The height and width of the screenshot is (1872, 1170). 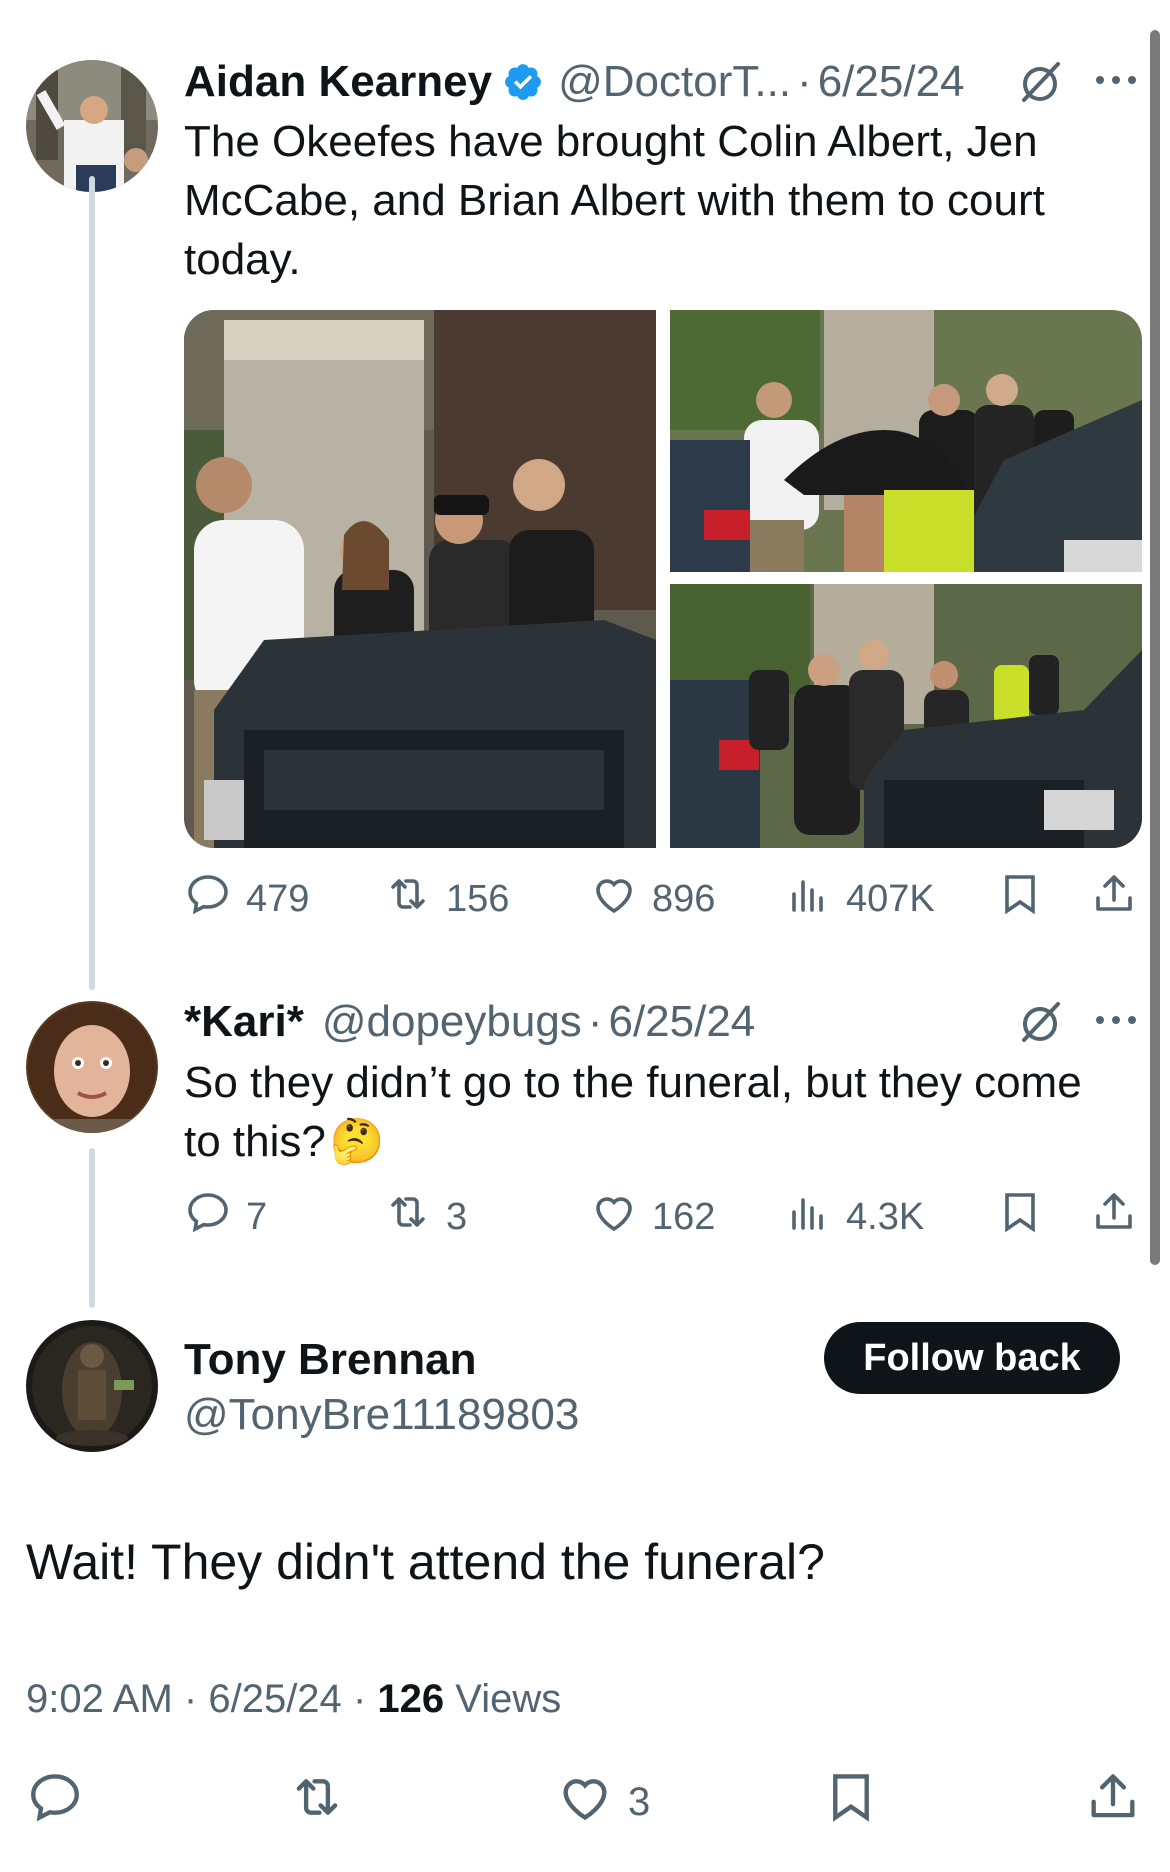 I want to click on repost-button, so click(x=317, y=1802).